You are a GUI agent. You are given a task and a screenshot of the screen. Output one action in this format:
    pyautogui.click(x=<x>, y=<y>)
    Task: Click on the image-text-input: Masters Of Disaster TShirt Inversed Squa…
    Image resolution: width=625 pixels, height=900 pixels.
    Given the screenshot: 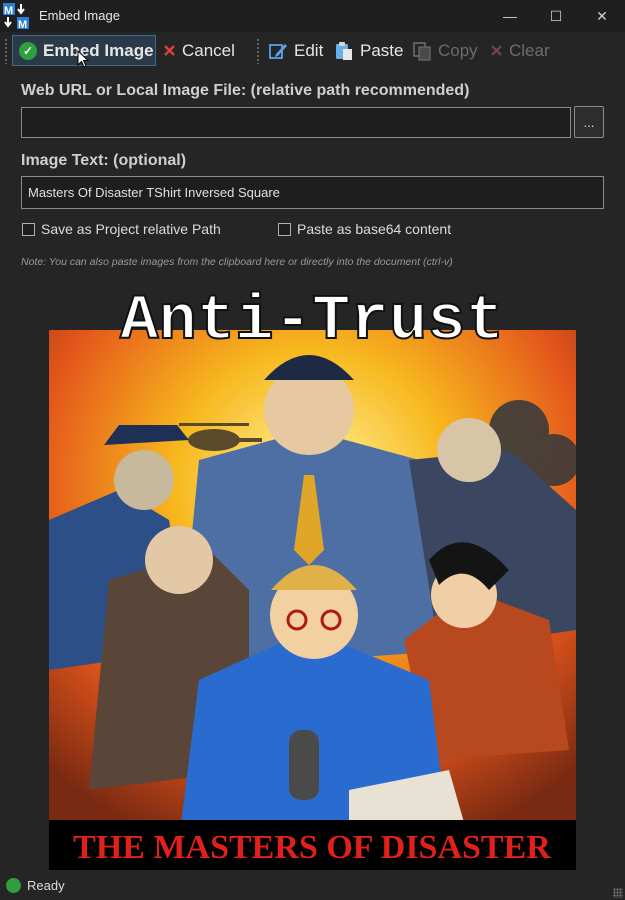 What is the action you would take?
    pyautogui.click(x=312, y=192)
    